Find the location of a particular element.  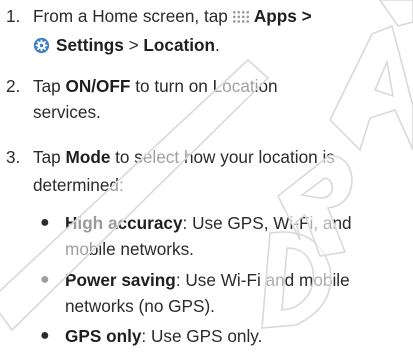

option-name: Power saving is located at coordinates (120, 280).